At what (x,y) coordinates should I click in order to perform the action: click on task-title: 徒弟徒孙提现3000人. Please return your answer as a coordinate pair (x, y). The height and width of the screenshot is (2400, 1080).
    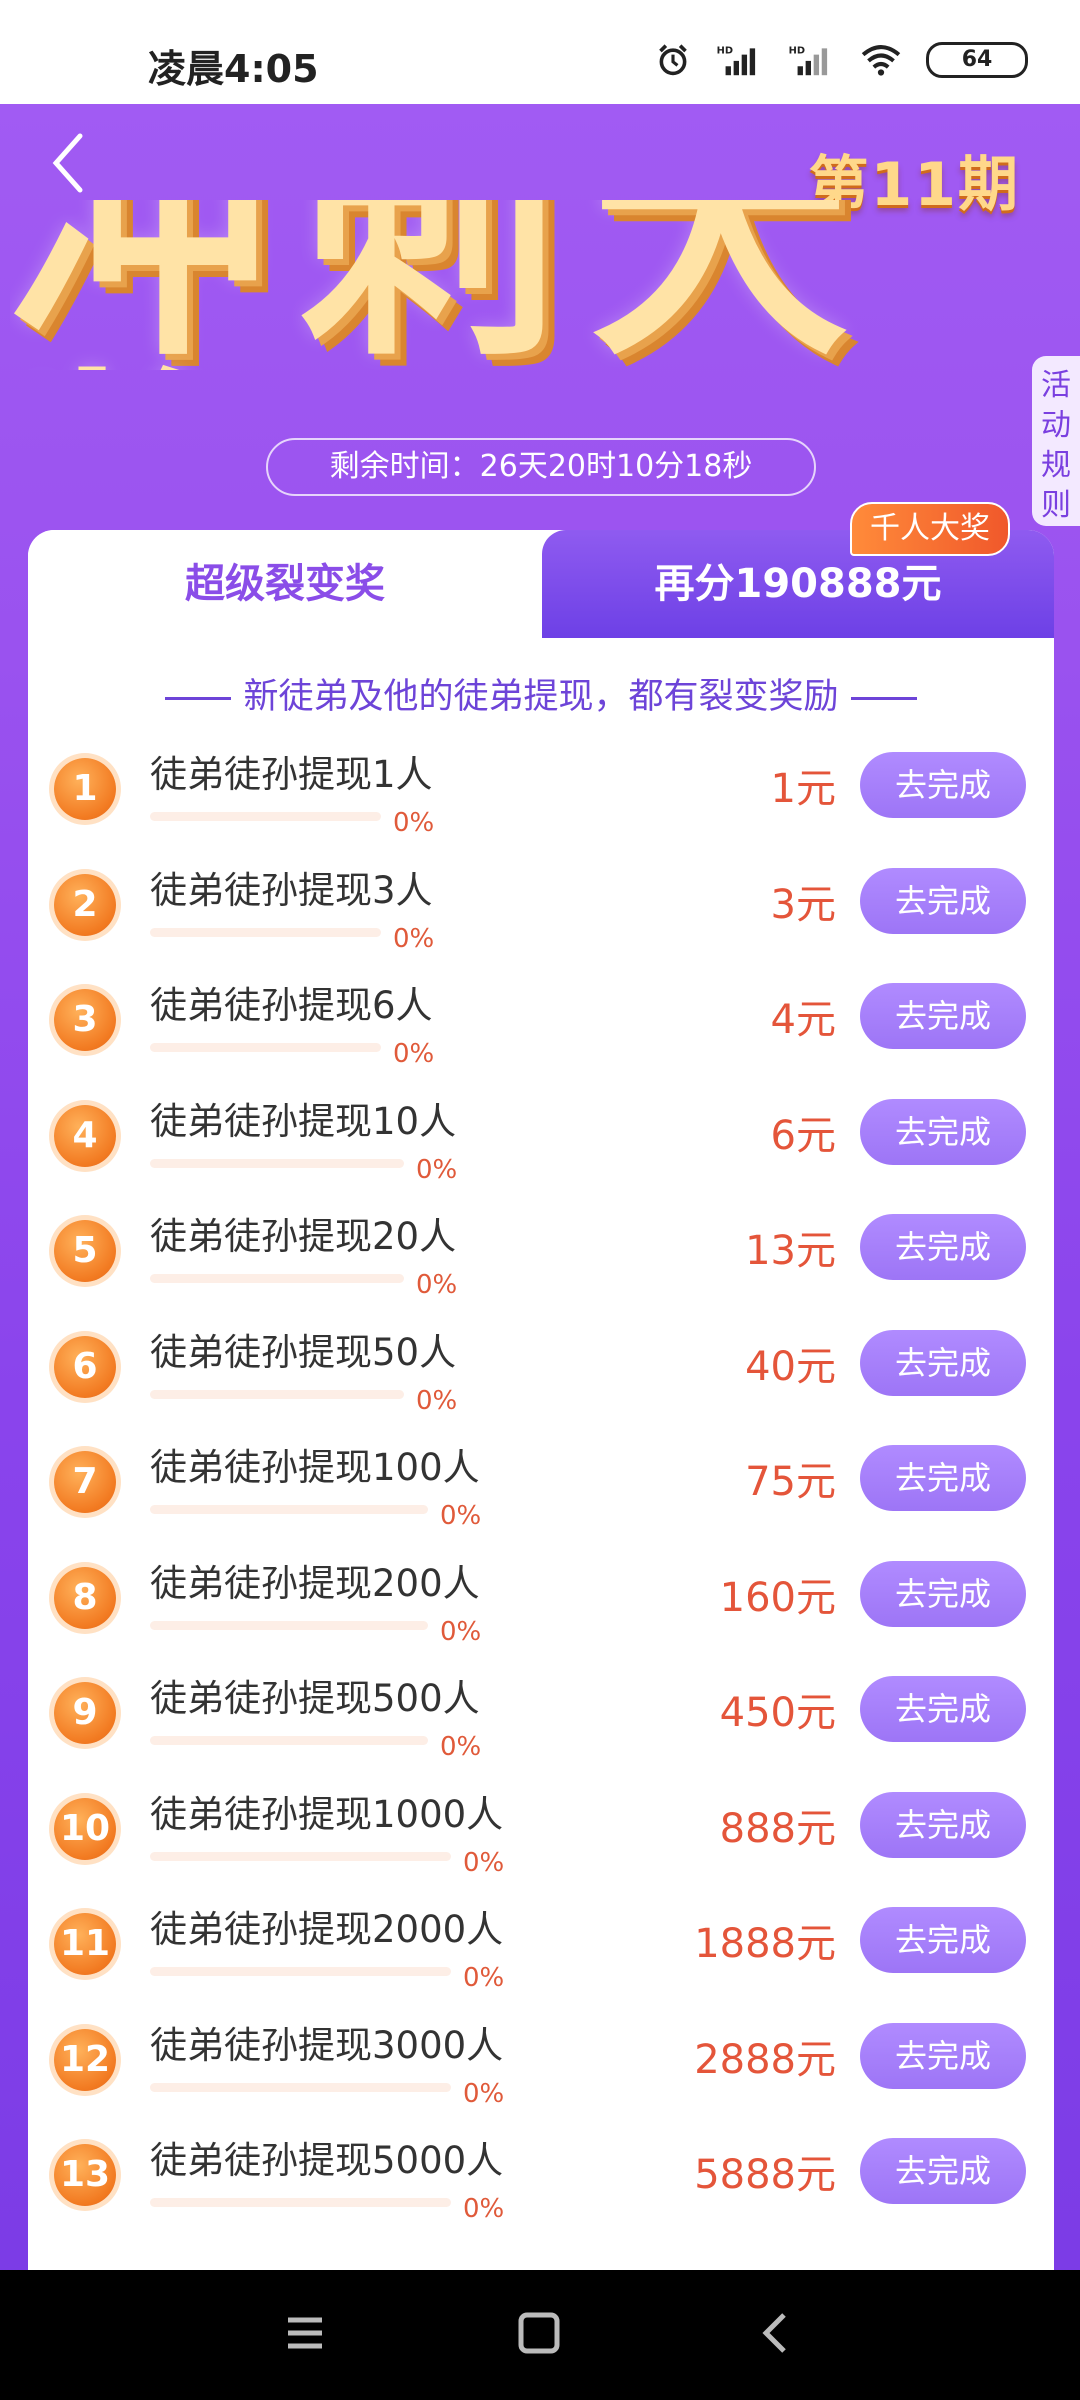
    Looking at the image, I should click on (327, 2045).